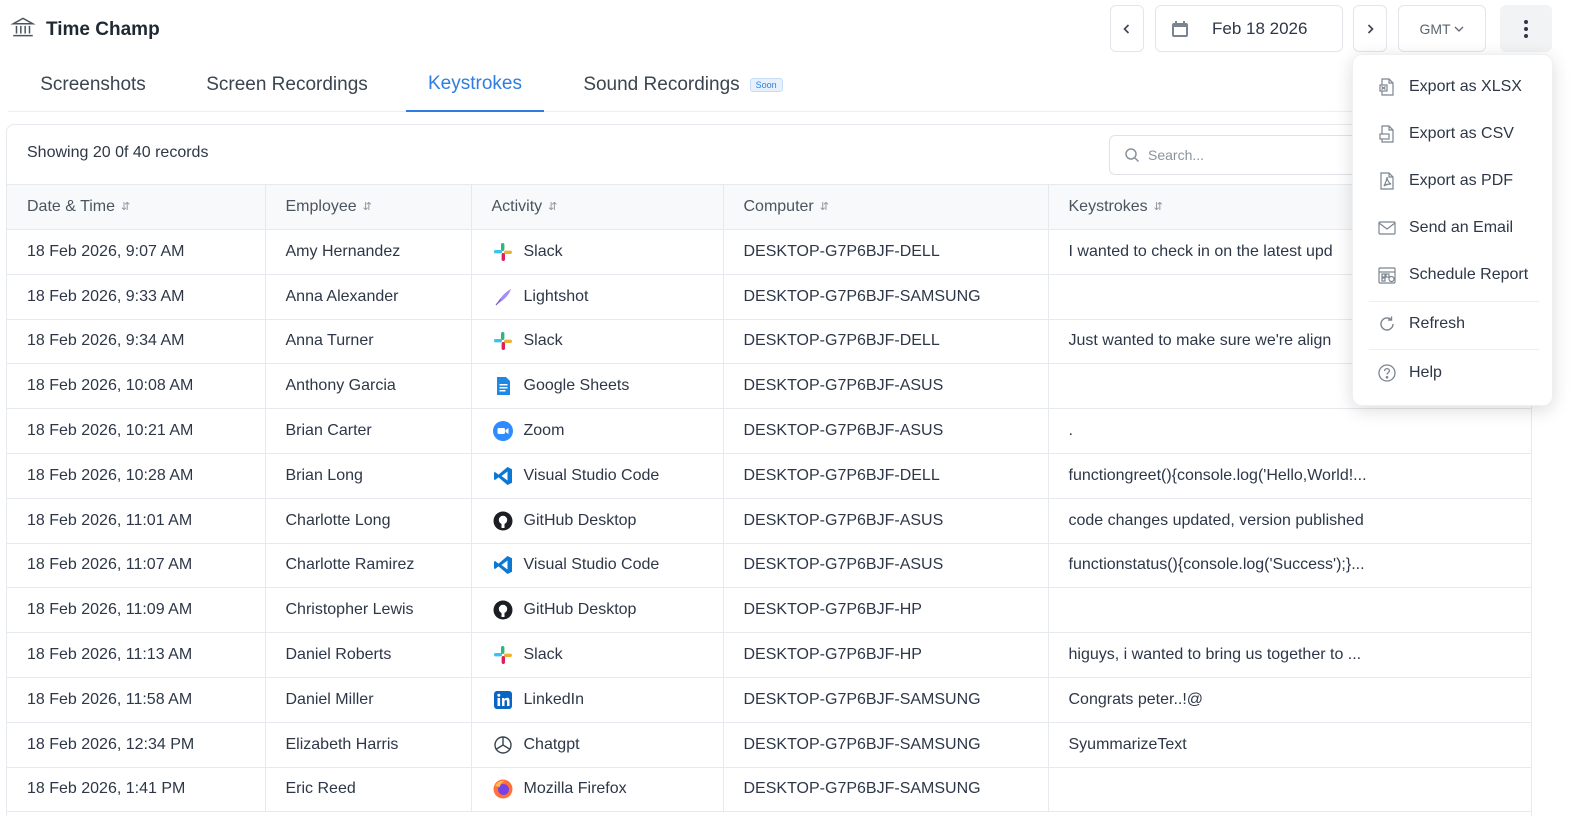 Image resolution: width=1592 pixels, height=816 pixels. What do you see at coordinates (1449, 87) in the screenshot?
I see `export-xlsx-item: Export as XLSX` at bounding box center [1449, 87].